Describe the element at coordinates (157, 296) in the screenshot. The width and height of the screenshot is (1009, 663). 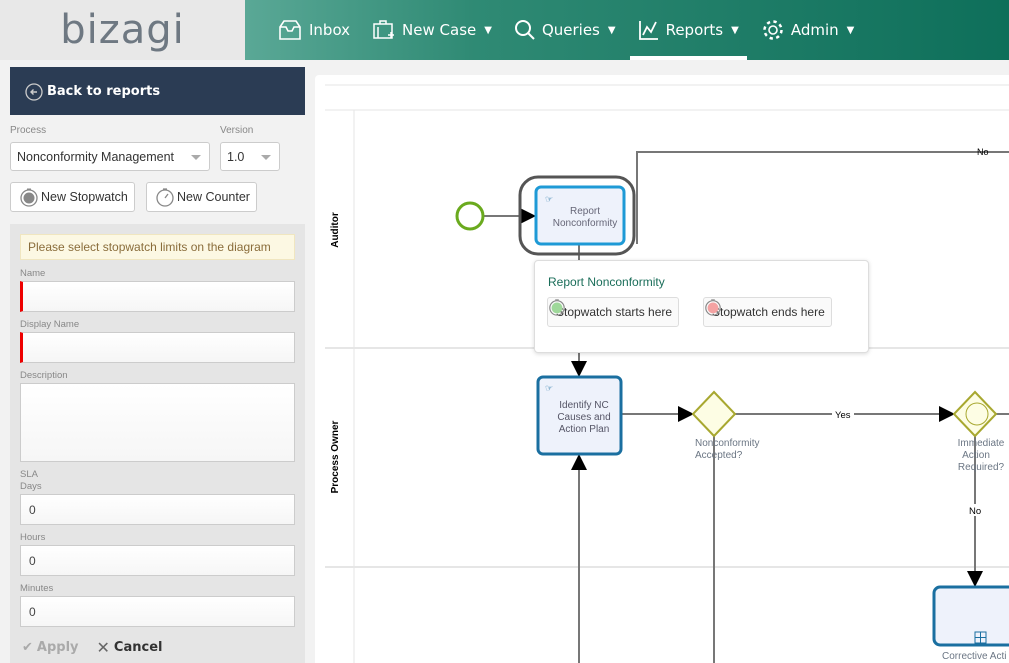
I see `name-input` at that location.